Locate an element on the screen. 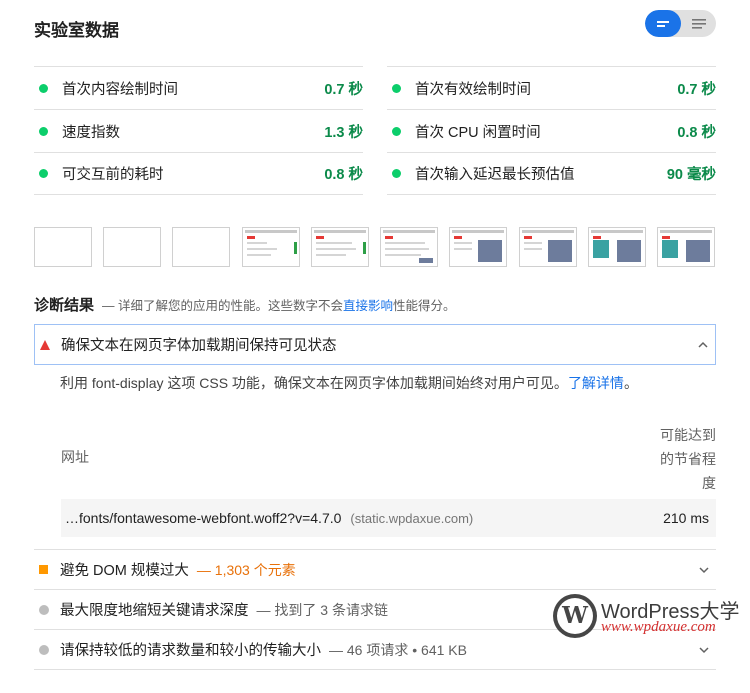 The width and height of the screenshot is (750, 693). logo-letter: W is located at coordinates (575, 616).